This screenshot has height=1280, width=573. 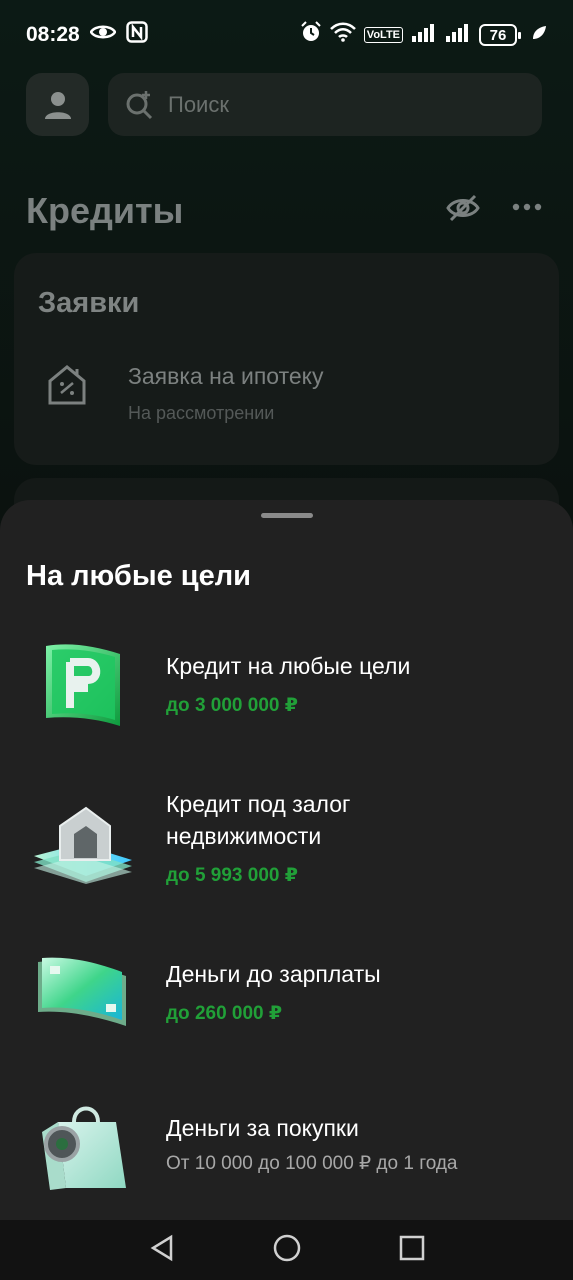 I want to click on profile-button, so click(x=57, y=104).